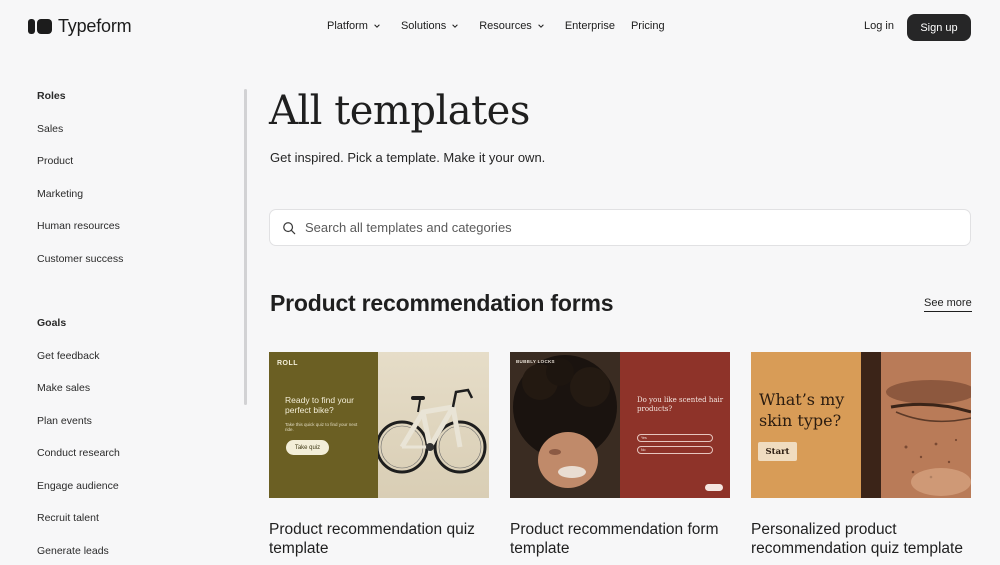  I want to click on preview-brand-logo: BUBBLY LOCKS, so click(535, 361).